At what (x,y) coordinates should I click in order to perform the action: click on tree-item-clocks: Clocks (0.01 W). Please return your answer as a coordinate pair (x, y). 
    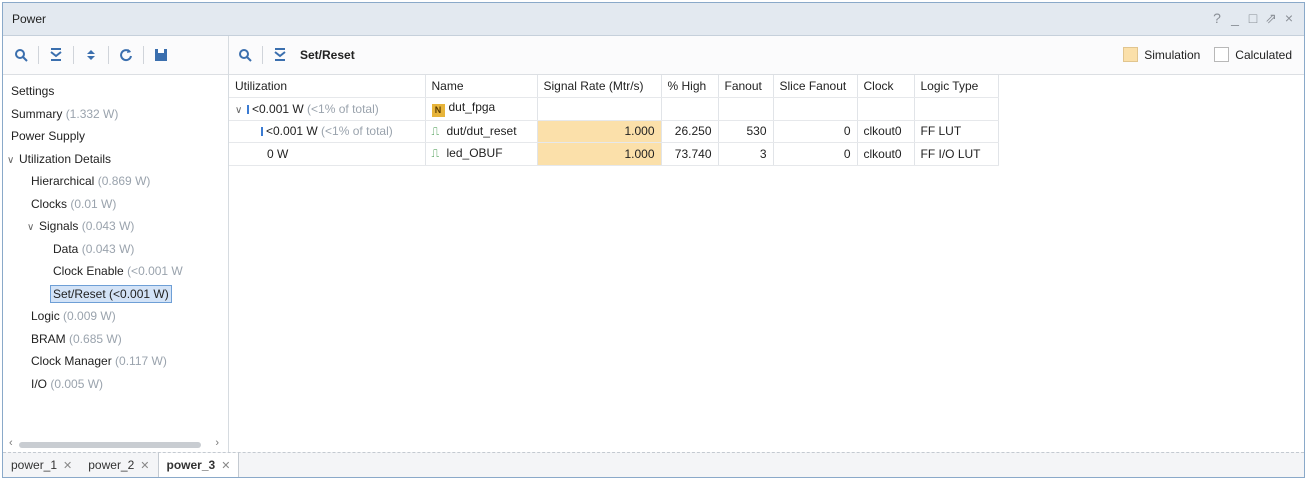
    Looking at the image, I should click on (115, 204).